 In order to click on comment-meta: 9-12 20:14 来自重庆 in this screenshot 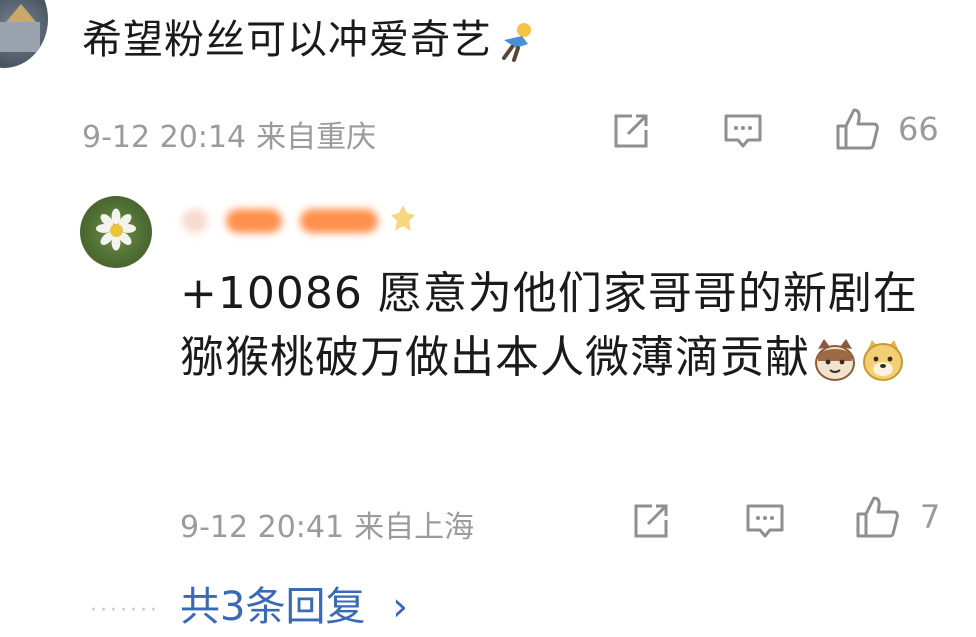, I will do `click(229, 134)`.